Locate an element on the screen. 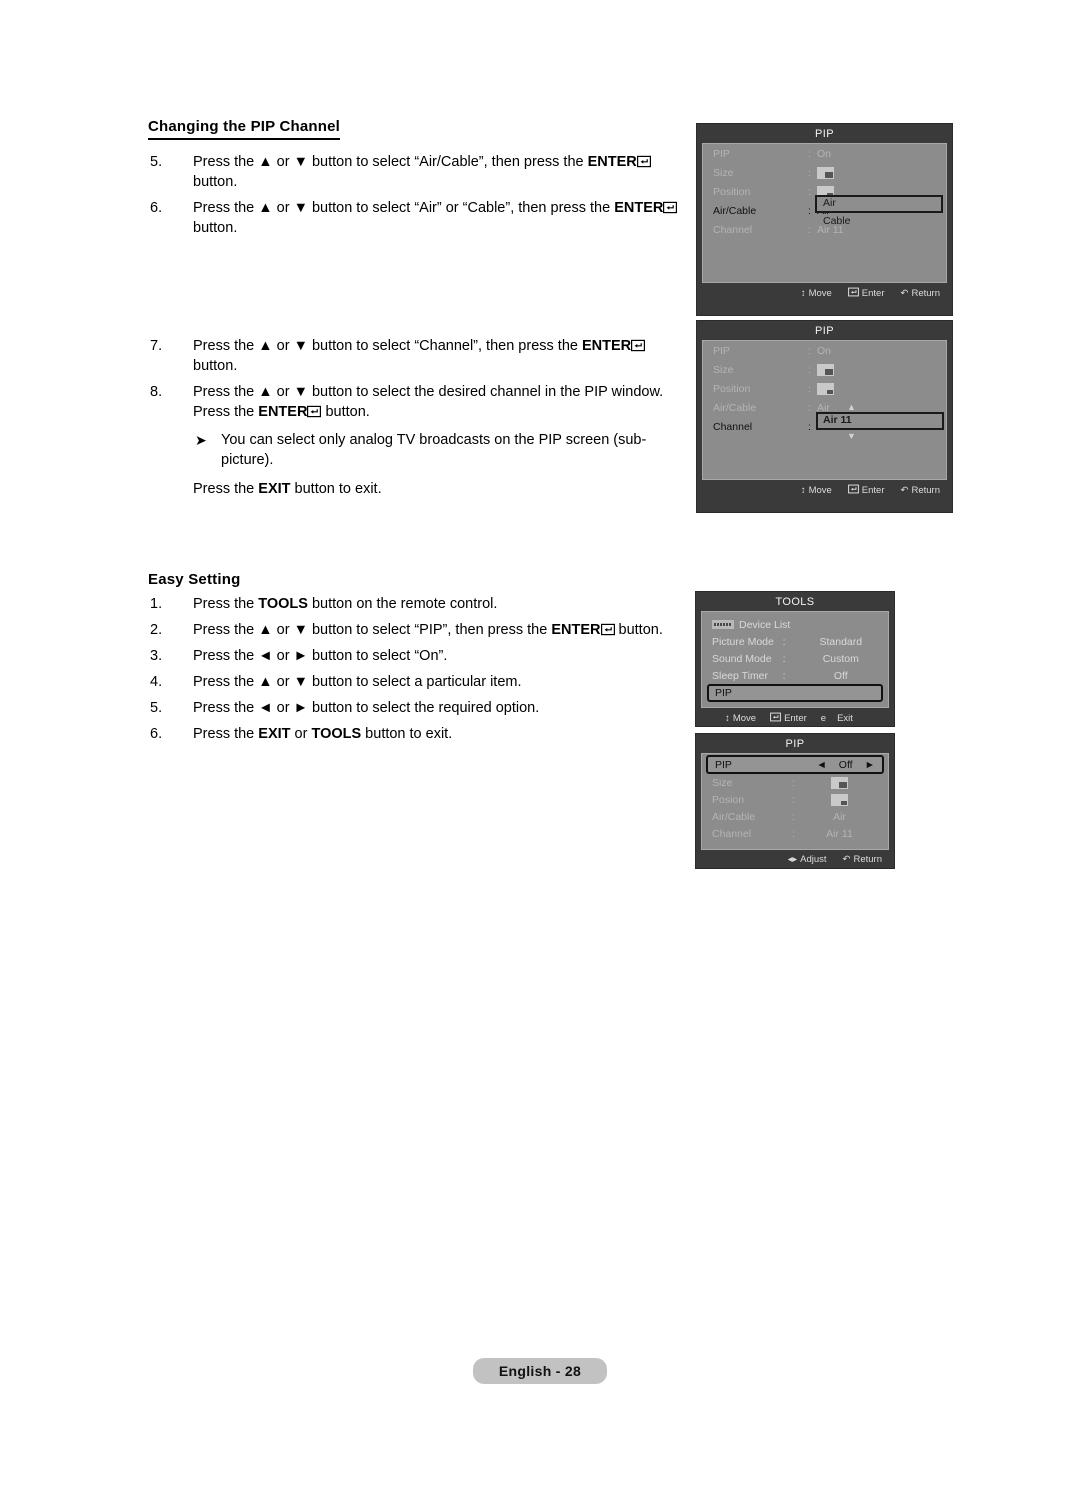 The image size is (1080, 1488). row-value: On is located at coordinates (824, 350).